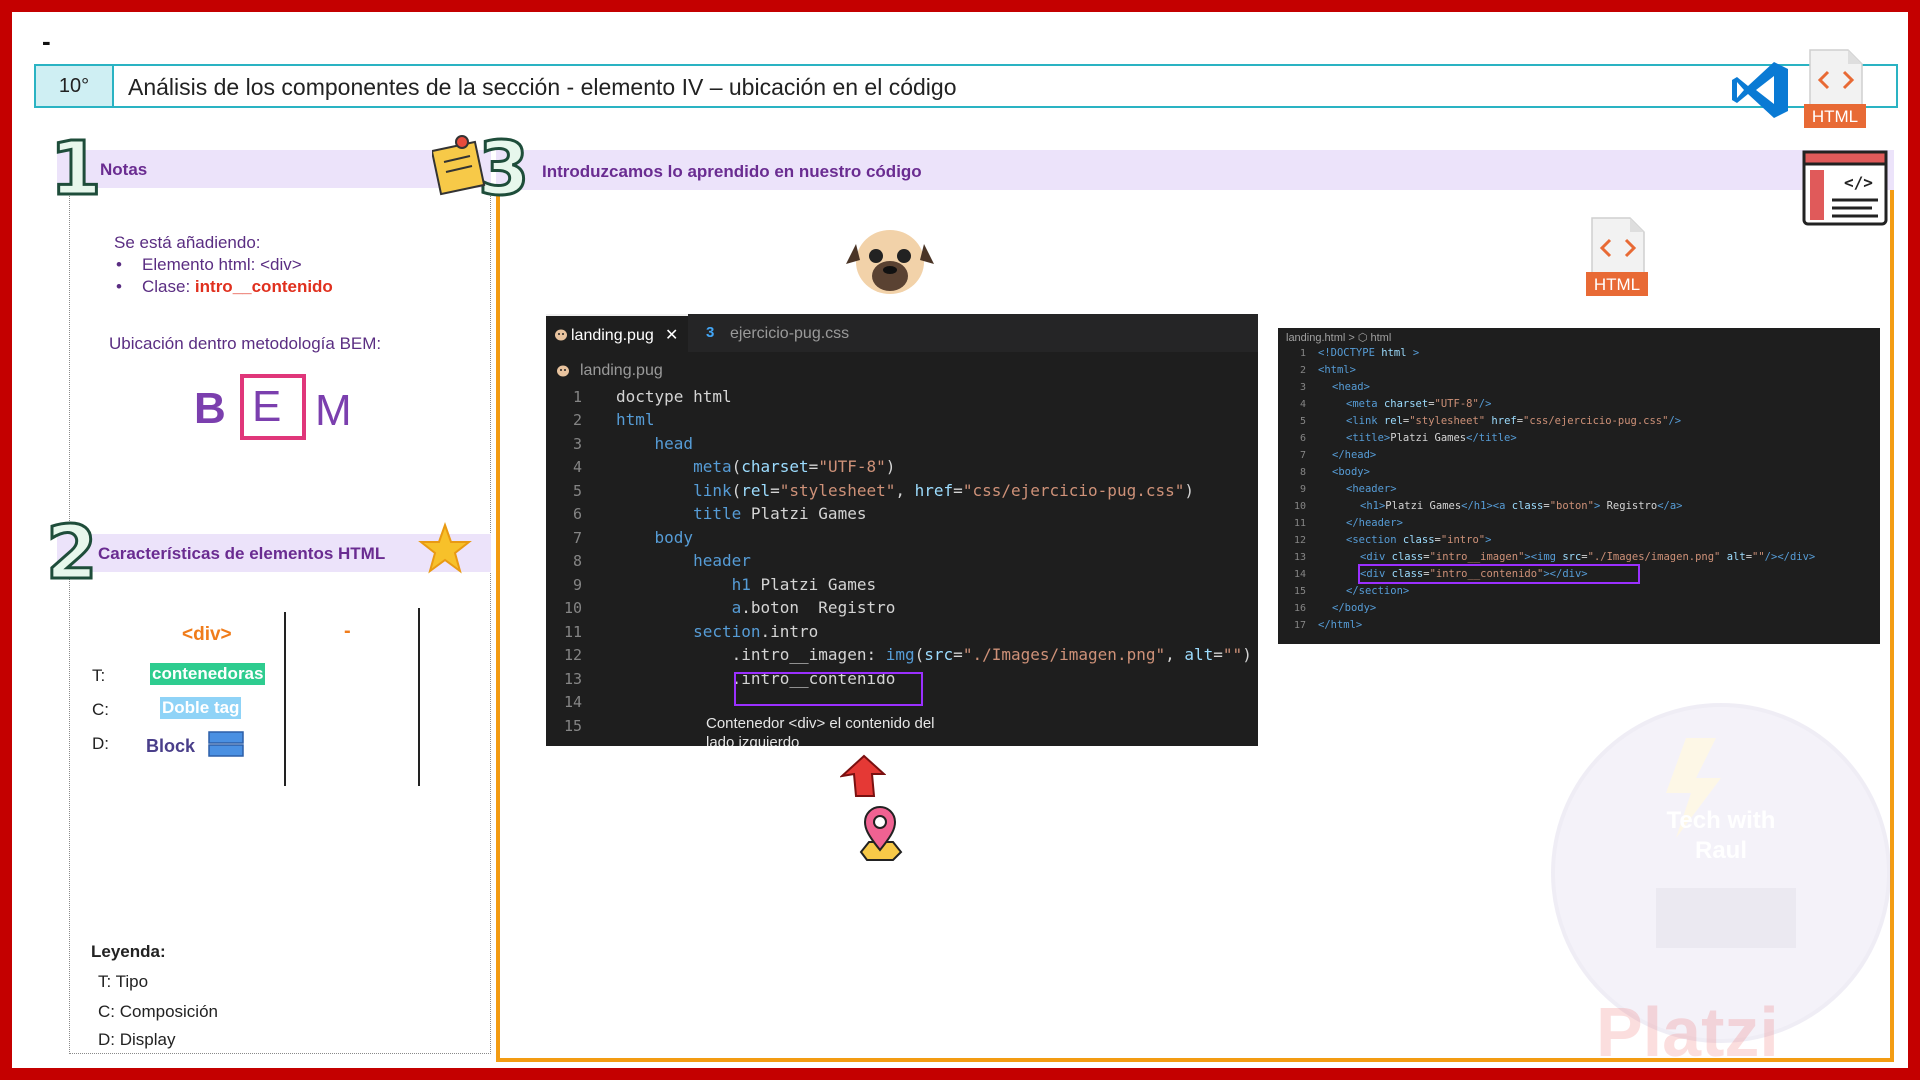  What do you see at coordinates (881, 833) in the screenshot?
I see `location-pin-icon` at bounding box center [881, 833].